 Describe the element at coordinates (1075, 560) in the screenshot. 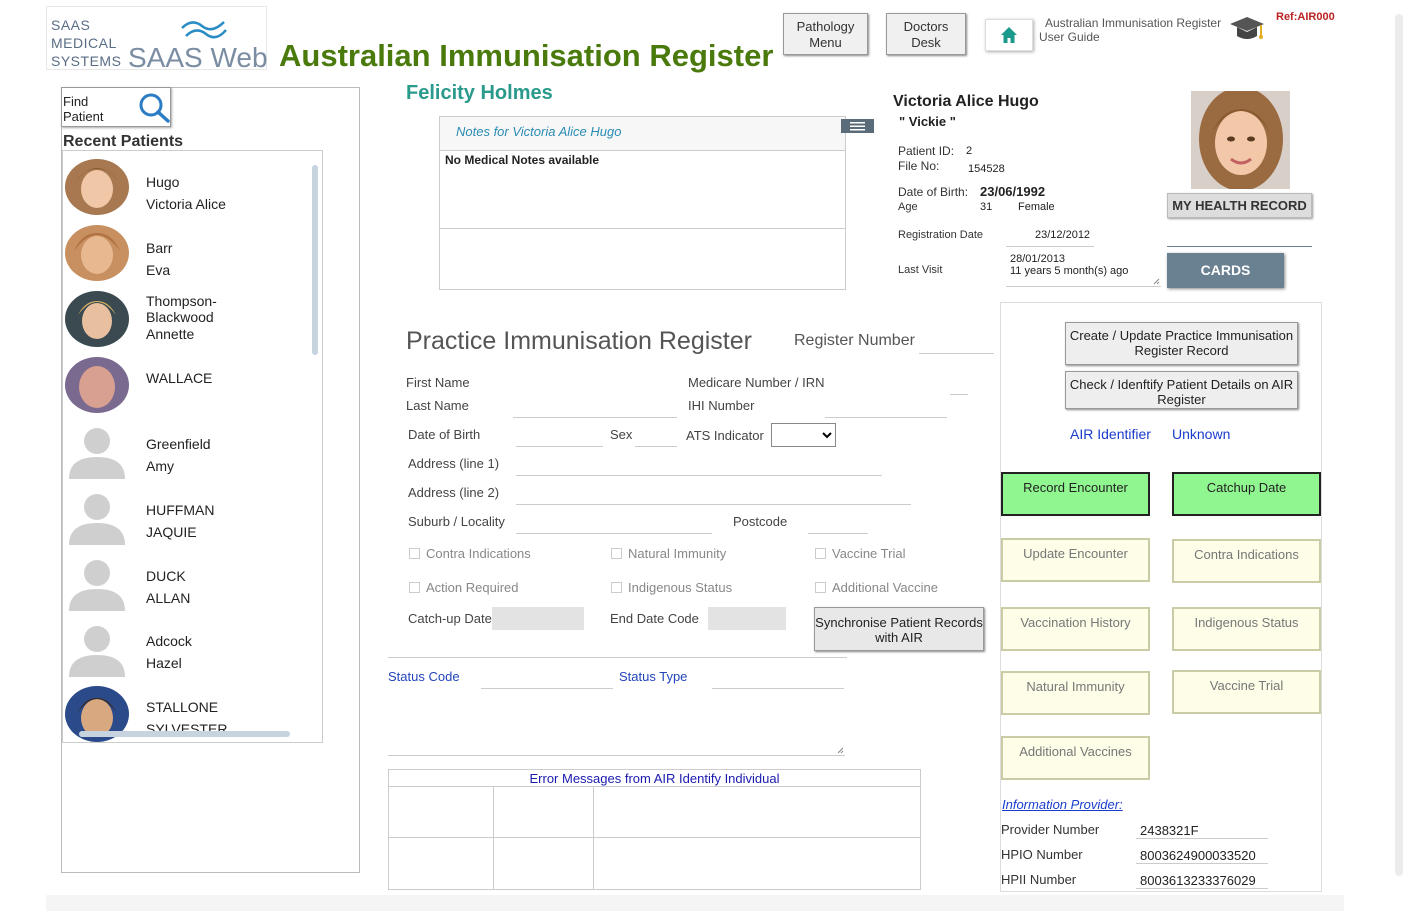

I see `update-encounter-button: Update Encounter` at that location.